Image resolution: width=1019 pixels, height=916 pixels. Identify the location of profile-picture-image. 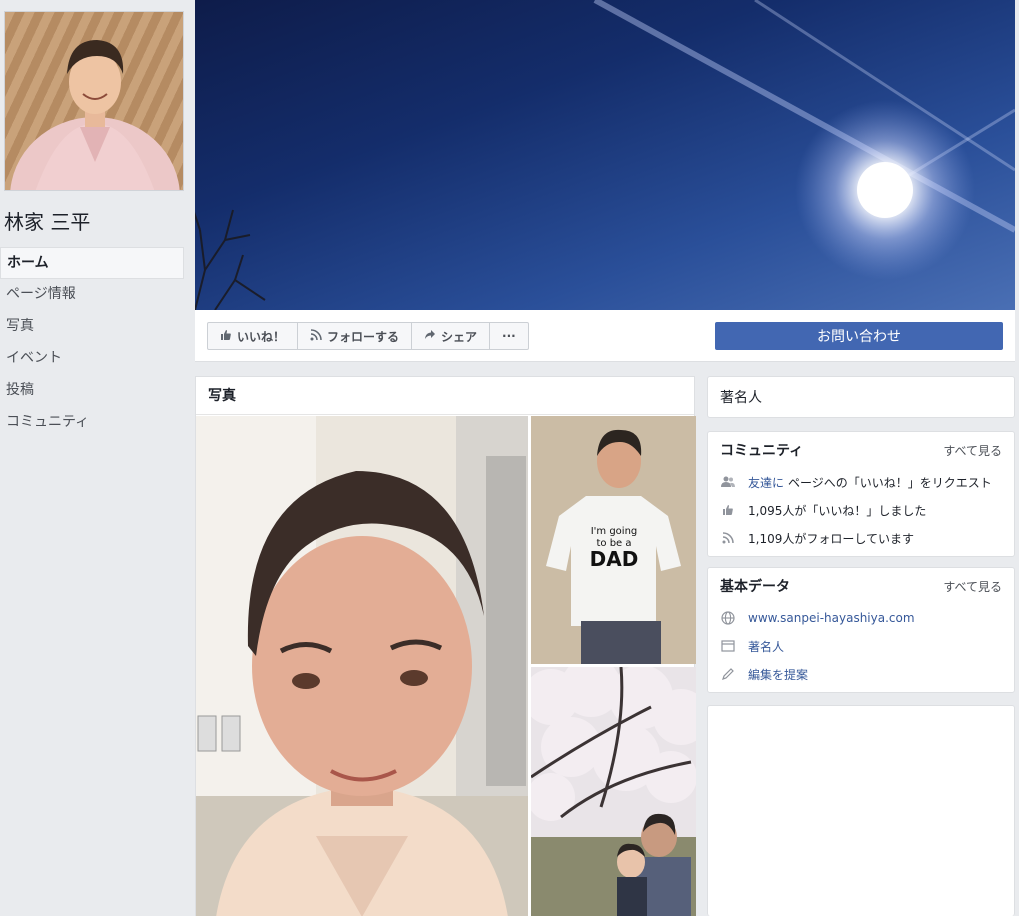
(95, 115).